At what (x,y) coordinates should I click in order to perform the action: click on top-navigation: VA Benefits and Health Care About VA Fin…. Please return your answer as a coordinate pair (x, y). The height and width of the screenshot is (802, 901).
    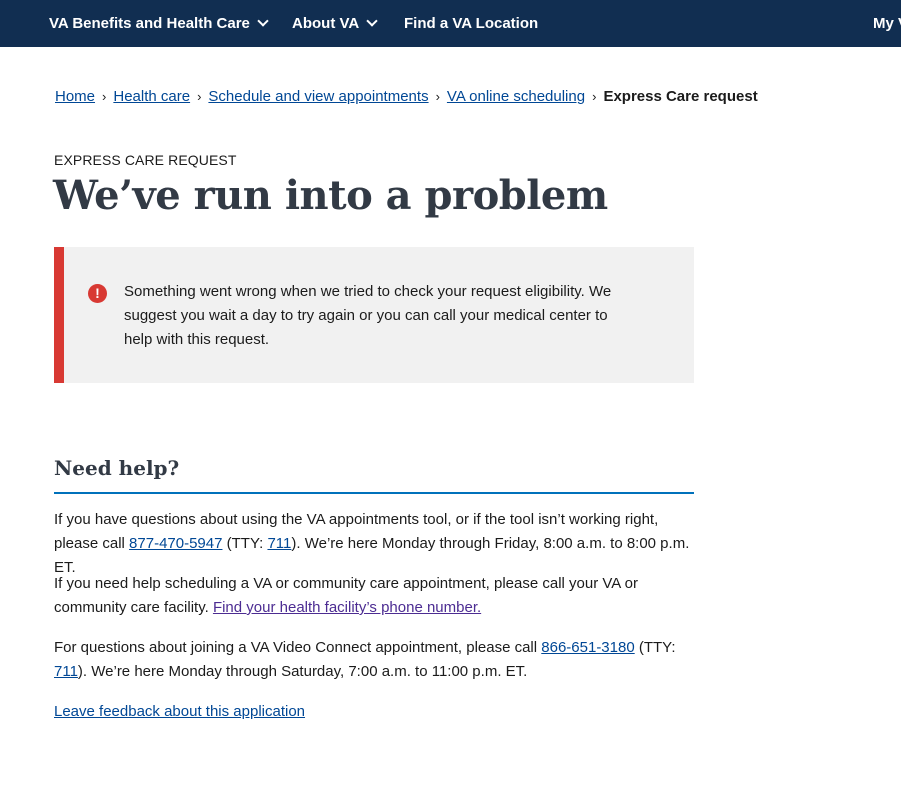
    Looking at the image, I should click on (450, 23).